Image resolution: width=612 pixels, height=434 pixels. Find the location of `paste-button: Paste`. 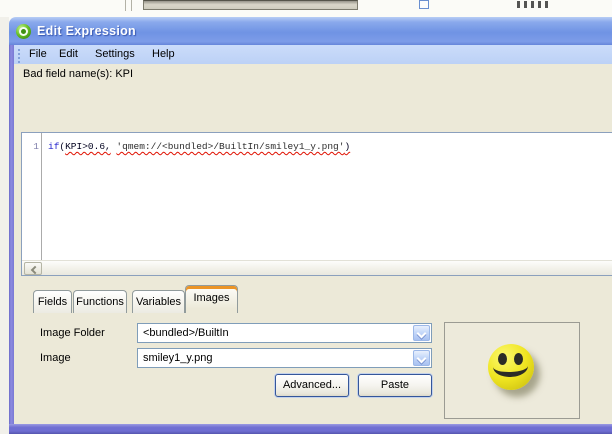

paste-button: Paste is located at coordinates (395, 385).